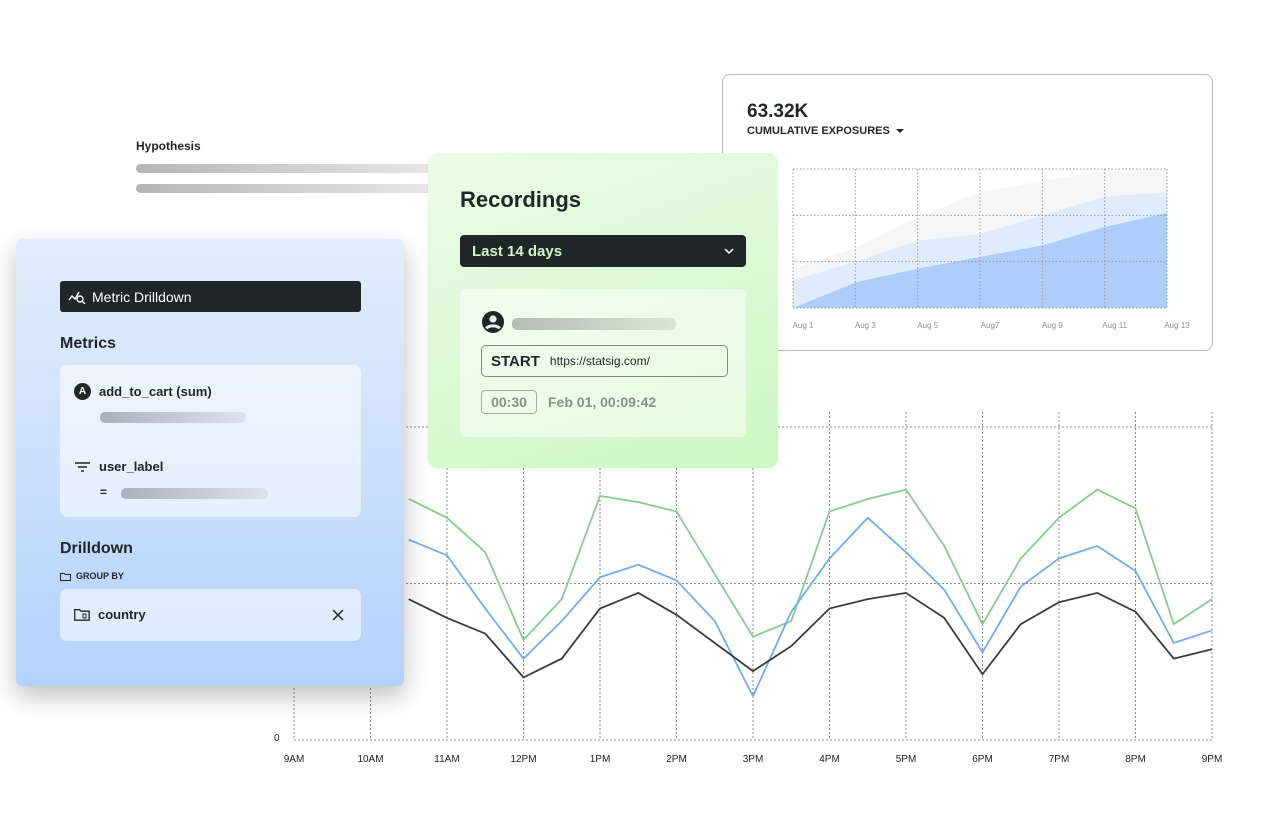 The image size is (1278, 824). I want to click on metric-name: add_to_cart (sum), so click(155, 391).